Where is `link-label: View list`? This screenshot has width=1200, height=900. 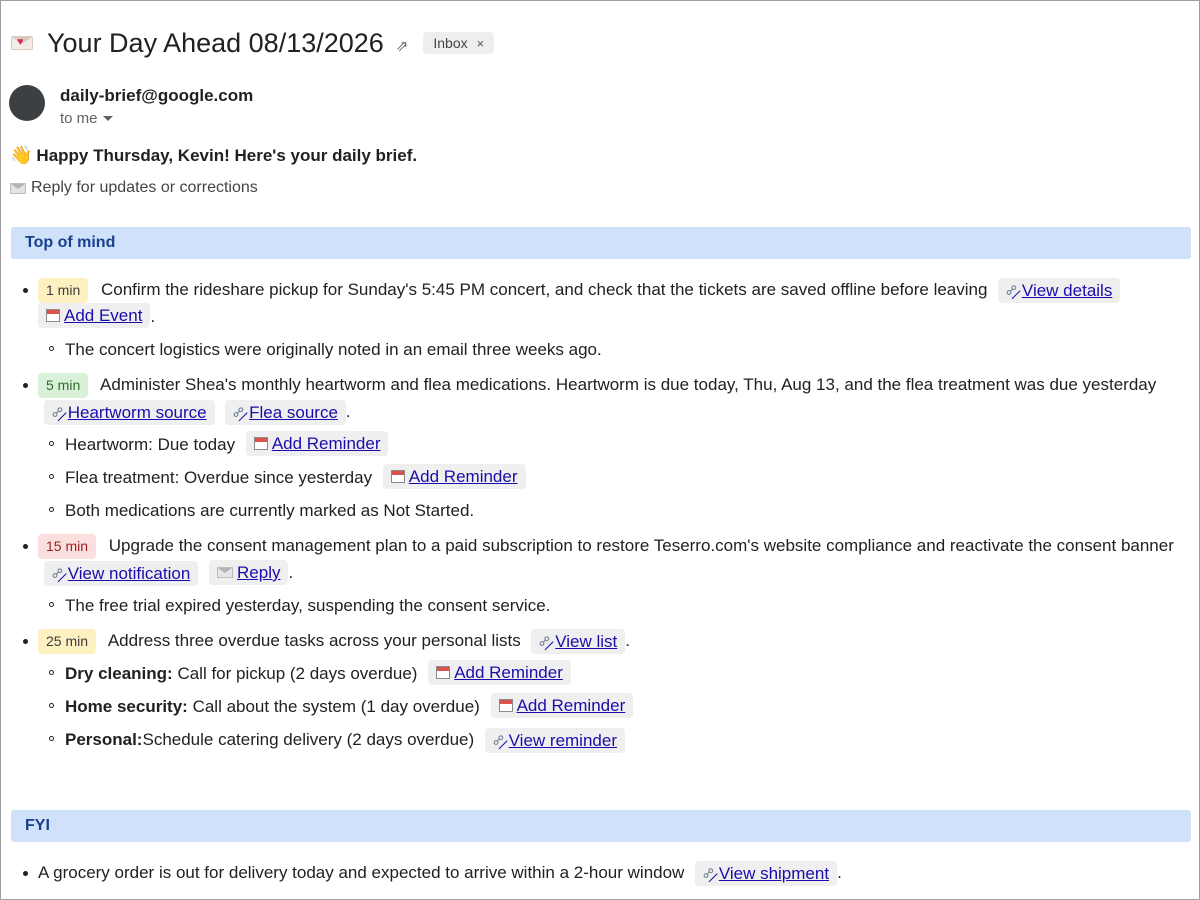
link-label: View list is located at coordinates (586, 641).